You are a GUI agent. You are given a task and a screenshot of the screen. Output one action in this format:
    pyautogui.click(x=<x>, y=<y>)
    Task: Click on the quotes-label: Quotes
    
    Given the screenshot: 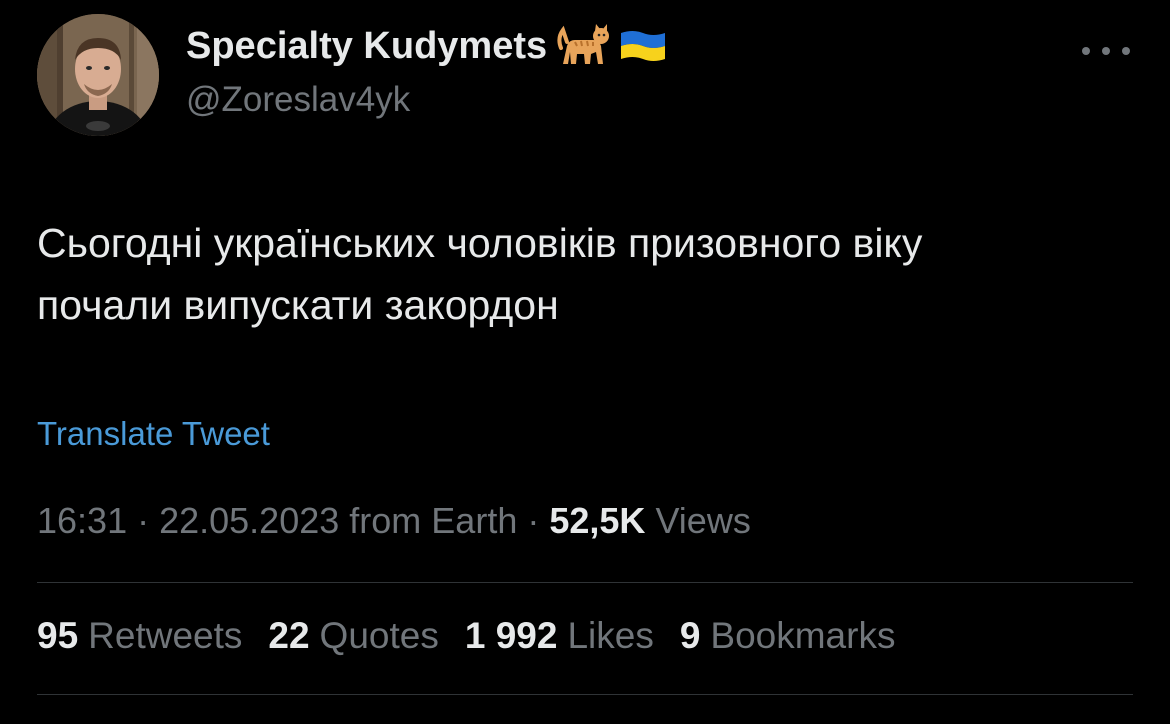 What is the action you would take?
    pyautogui.click(x=379, y=635)
    